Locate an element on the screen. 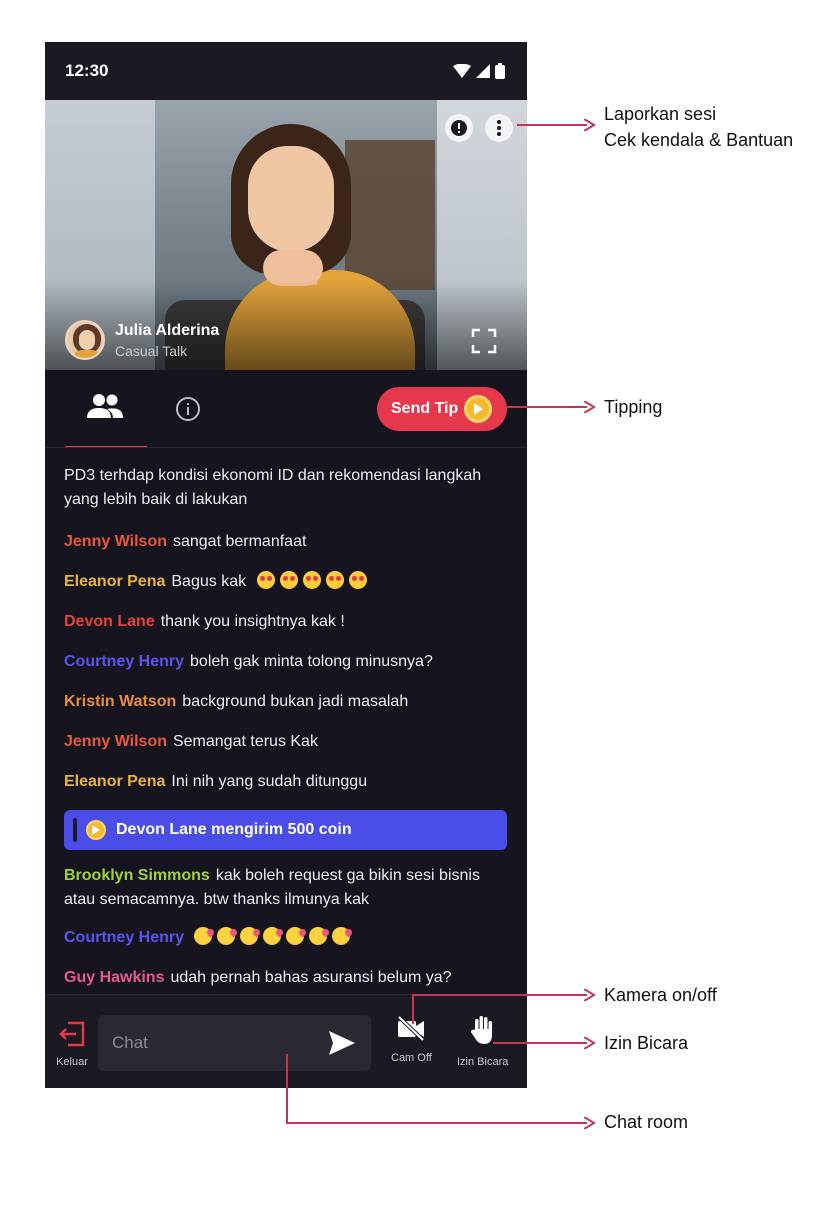  chat-text: Ini nih yang sudah ditunggu is located at coordinates (269, 781).